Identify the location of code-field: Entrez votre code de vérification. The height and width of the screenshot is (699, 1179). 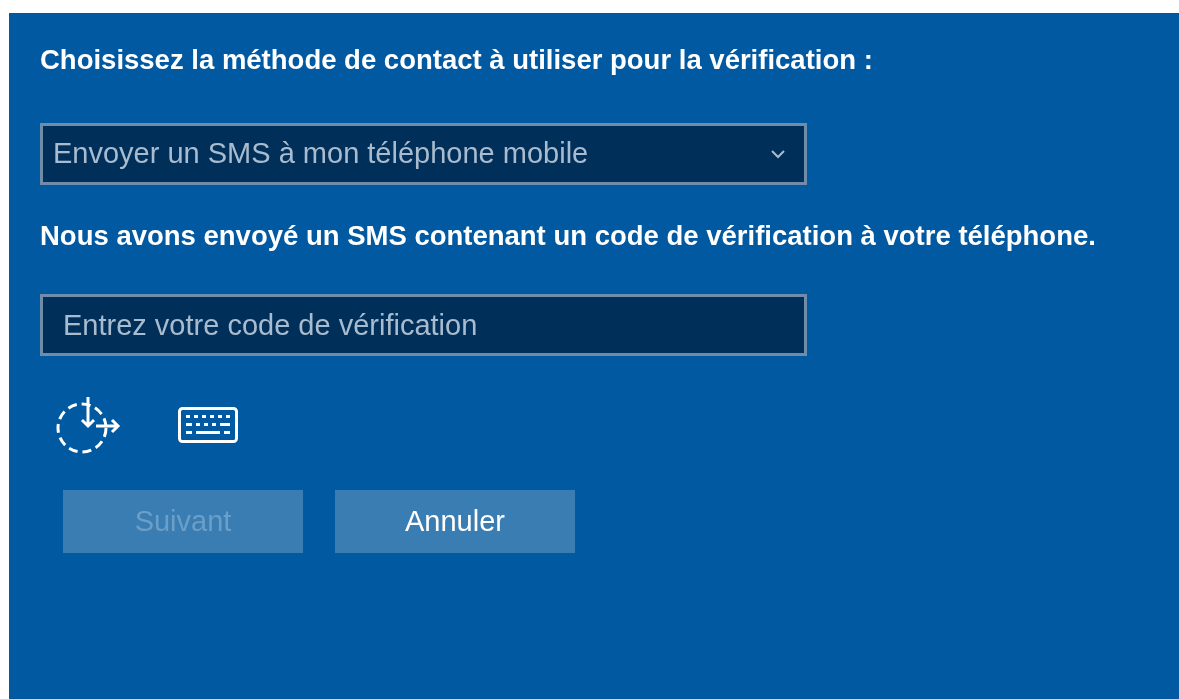
(423, 325).